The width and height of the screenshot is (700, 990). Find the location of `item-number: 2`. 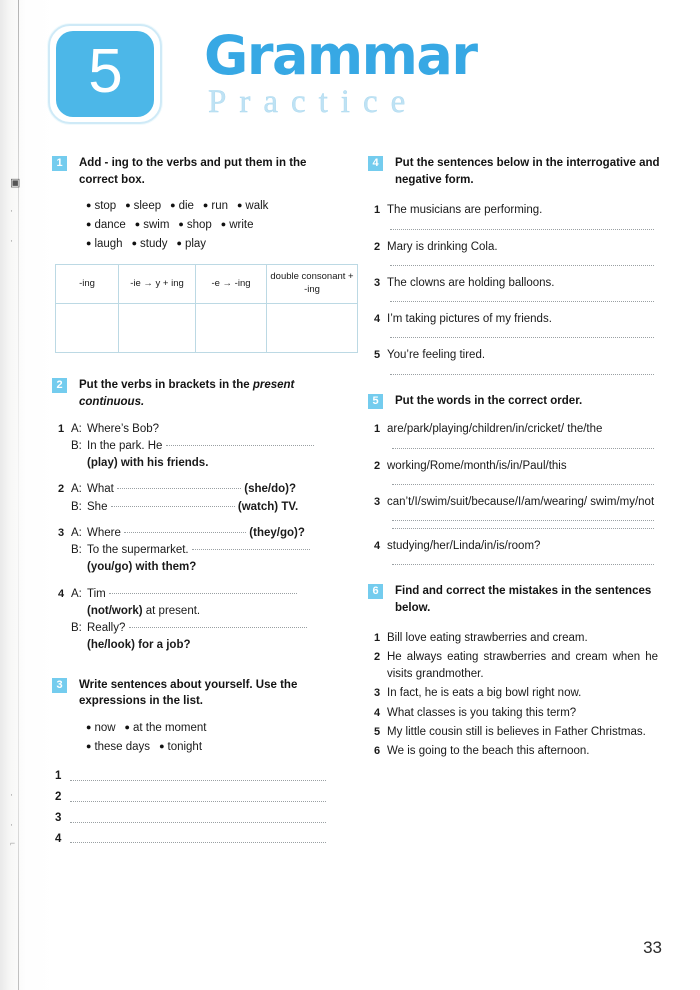

item-number: 2 is located at coordinates (377, 656).